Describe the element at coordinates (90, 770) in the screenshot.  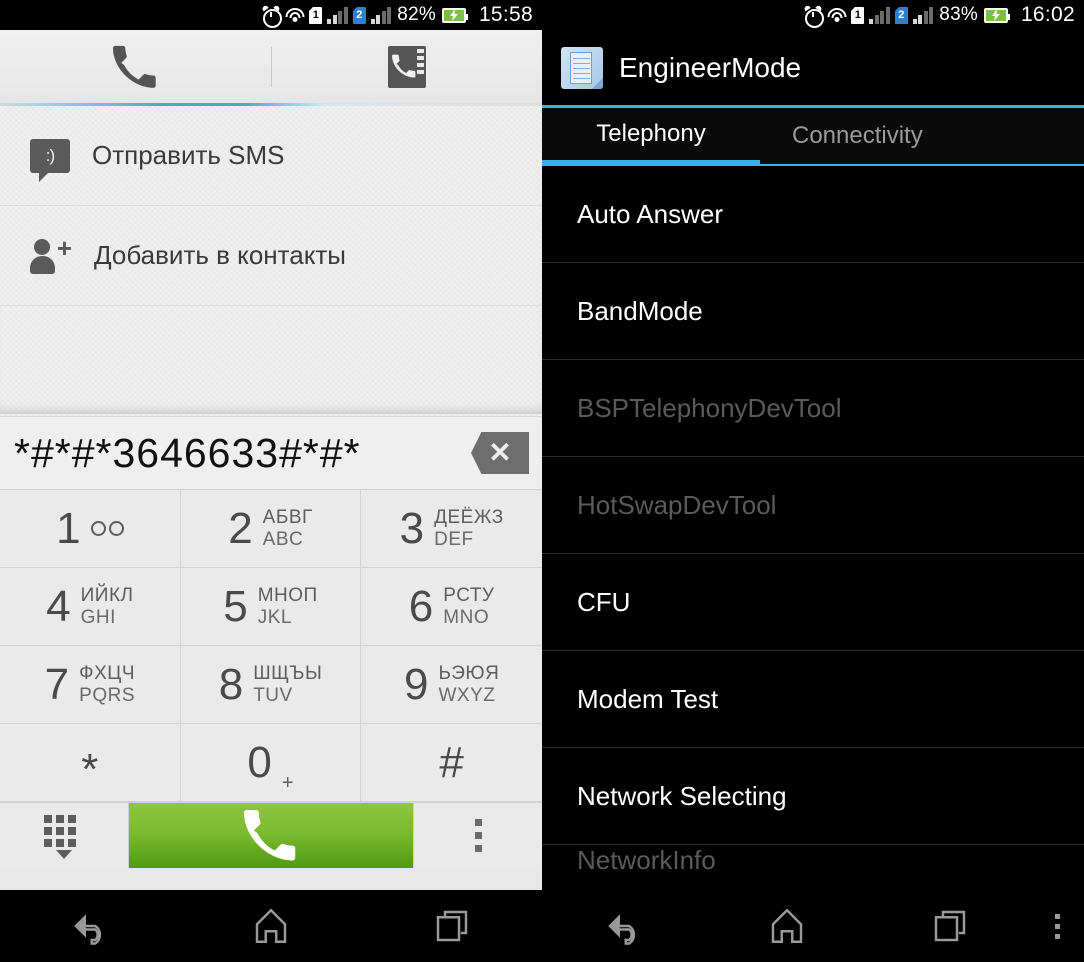
I see `key-digit: *` at that location.